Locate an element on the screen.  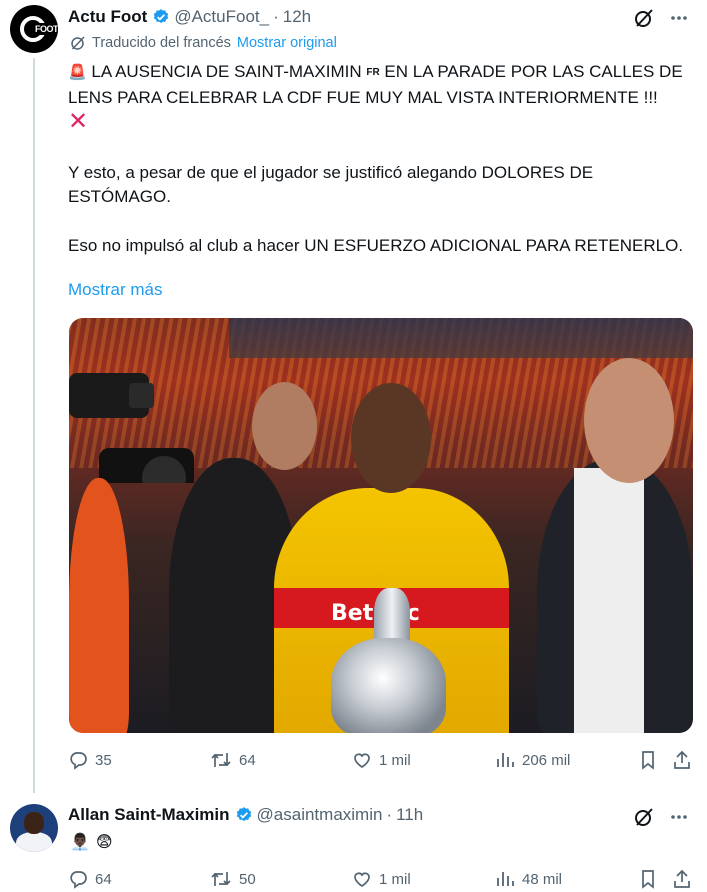
translation-notice: Traducido del francés Mostrar original is located at coordinates (203, 43).